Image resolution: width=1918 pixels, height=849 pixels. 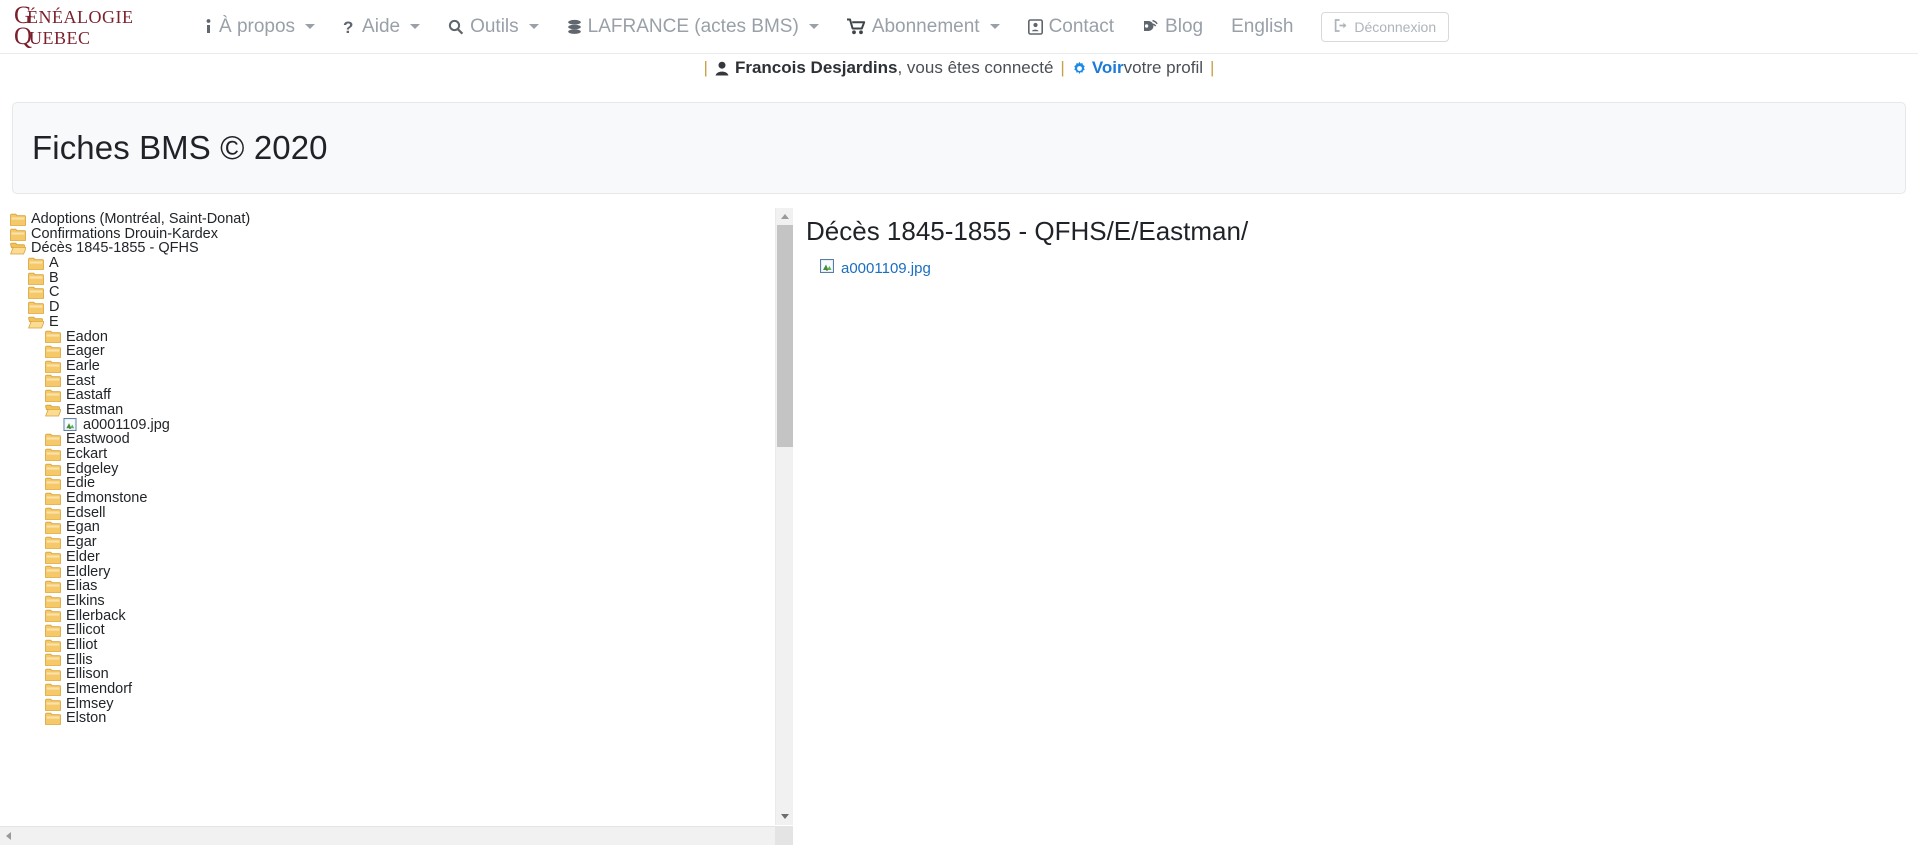 What do you see at coordinates (784, 516) in the screenshot?
I see `tree-vertical-scrollbar` at bounding box center [784, 516].